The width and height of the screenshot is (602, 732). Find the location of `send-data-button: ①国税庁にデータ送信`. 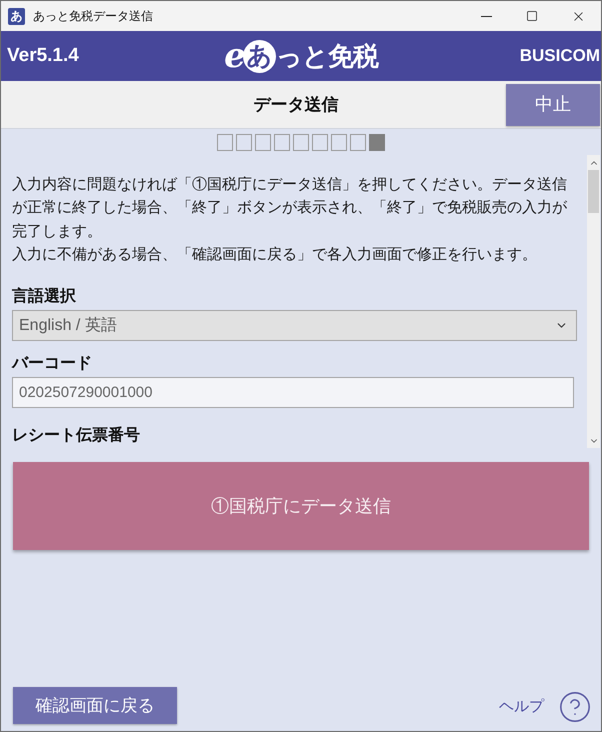

send-data-button: ①国税庁にデータ送信 is located at coordinates (301, 506).